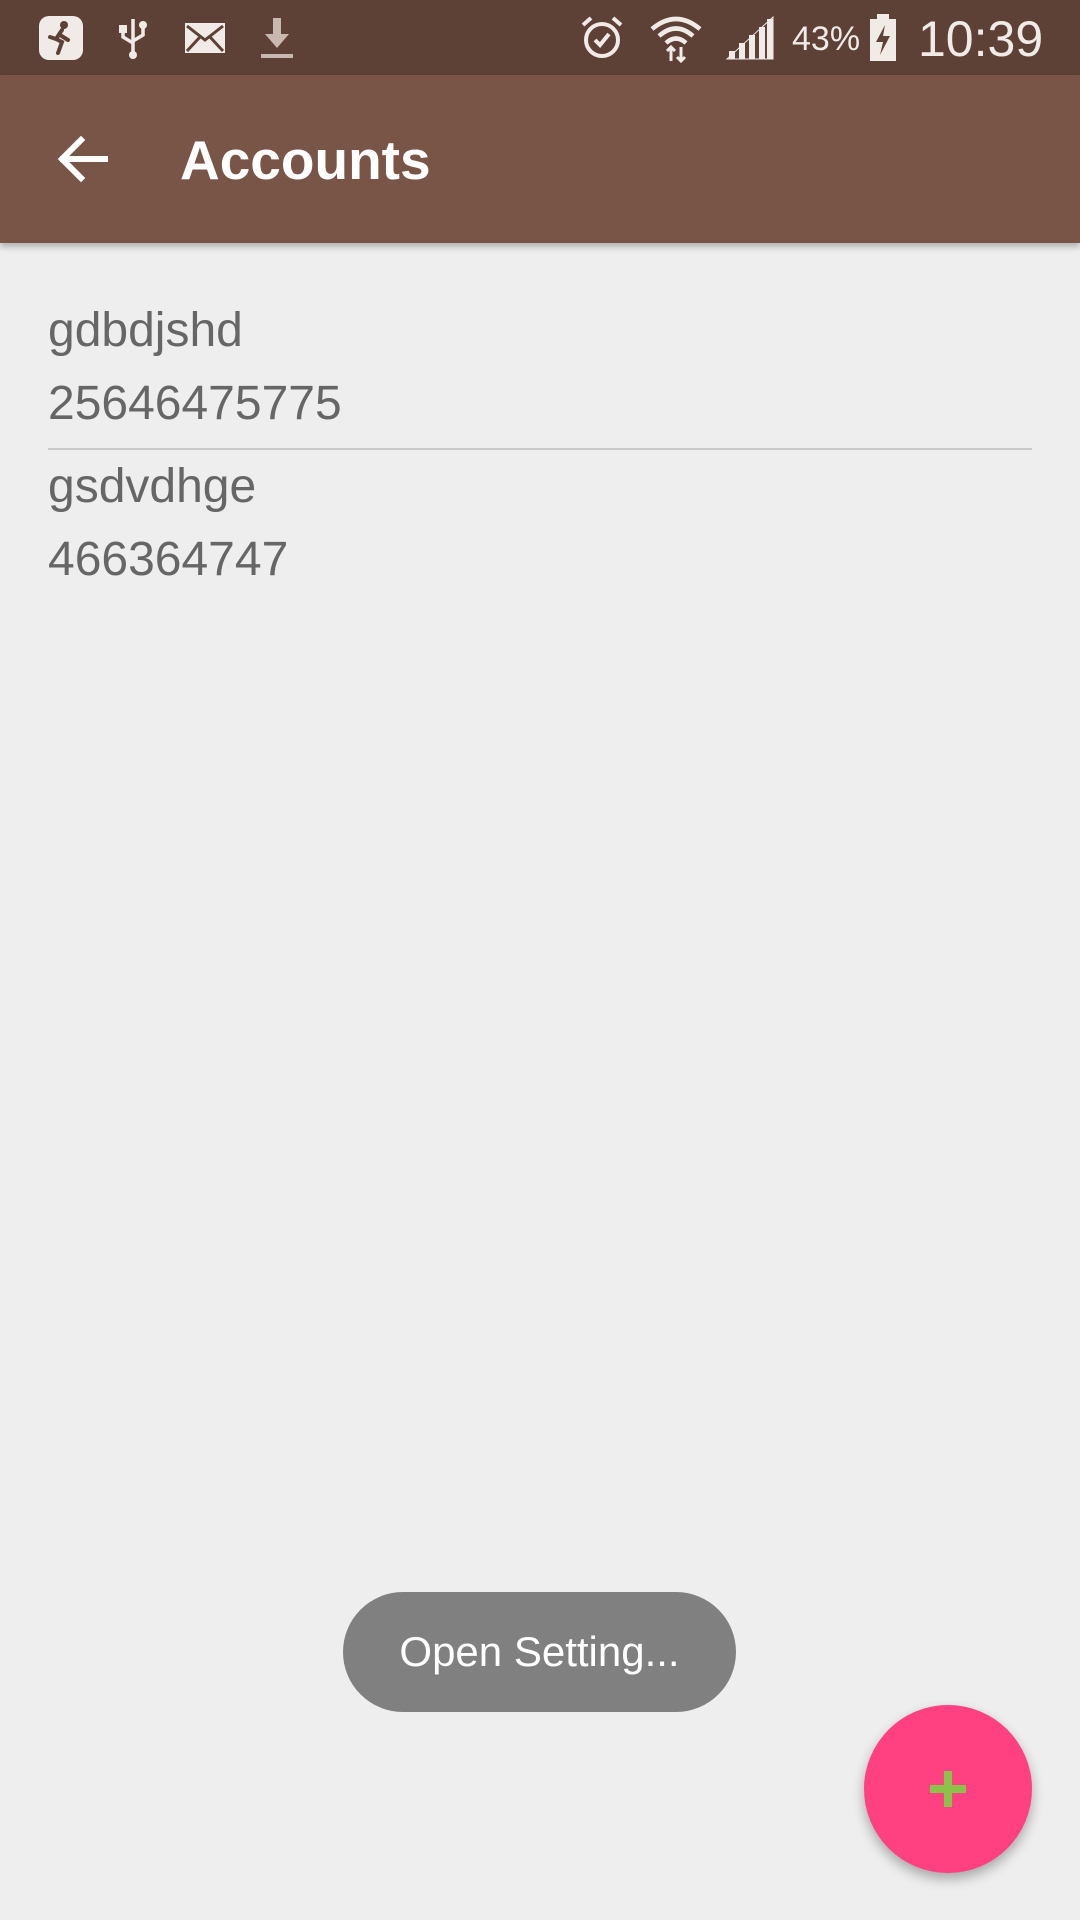 The width and height of the screenshot is (1080, 1920). What do you see at coordinates (133, 38) in the screenshot?
I see `usb-icon` at bounding box center [133, 38].